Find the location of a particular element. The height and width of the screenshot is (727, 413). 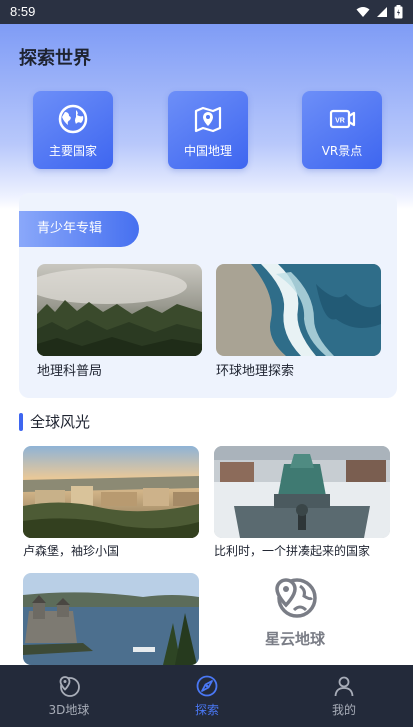

tab-explore: 探索 is located at coordinates (207, 696).